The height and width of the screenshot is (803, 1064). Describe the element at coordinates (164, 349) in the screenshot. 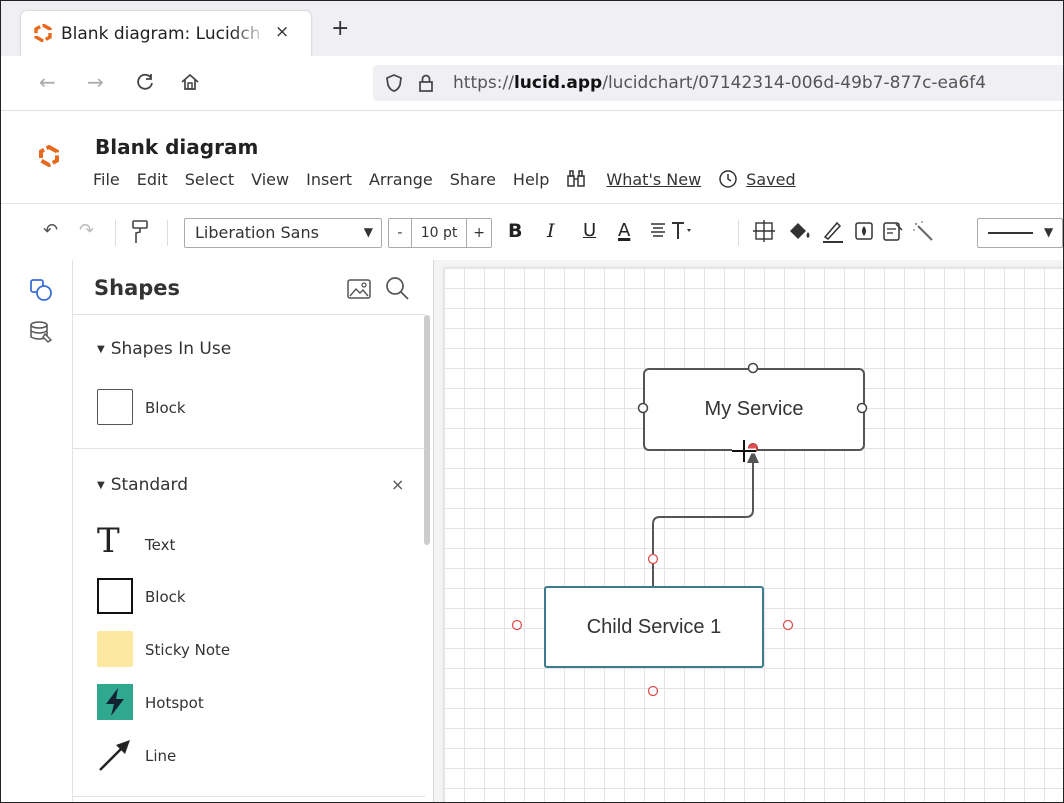

I see `section-shapes-in-use: ▼ Shapes In Use` at that location.